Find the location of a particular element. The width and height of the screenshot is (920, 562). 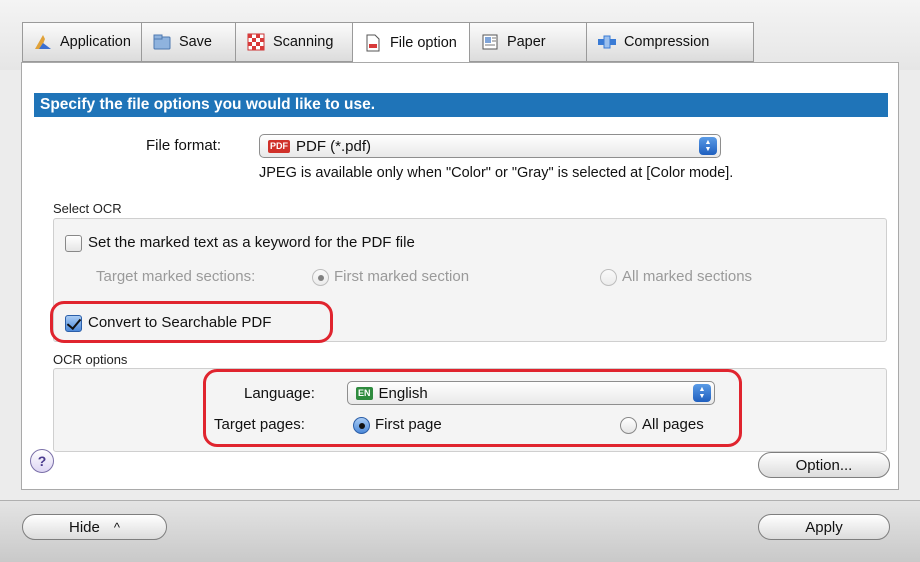

language-select: EN English ▲ ▼ is located at coordinates (531, 393).